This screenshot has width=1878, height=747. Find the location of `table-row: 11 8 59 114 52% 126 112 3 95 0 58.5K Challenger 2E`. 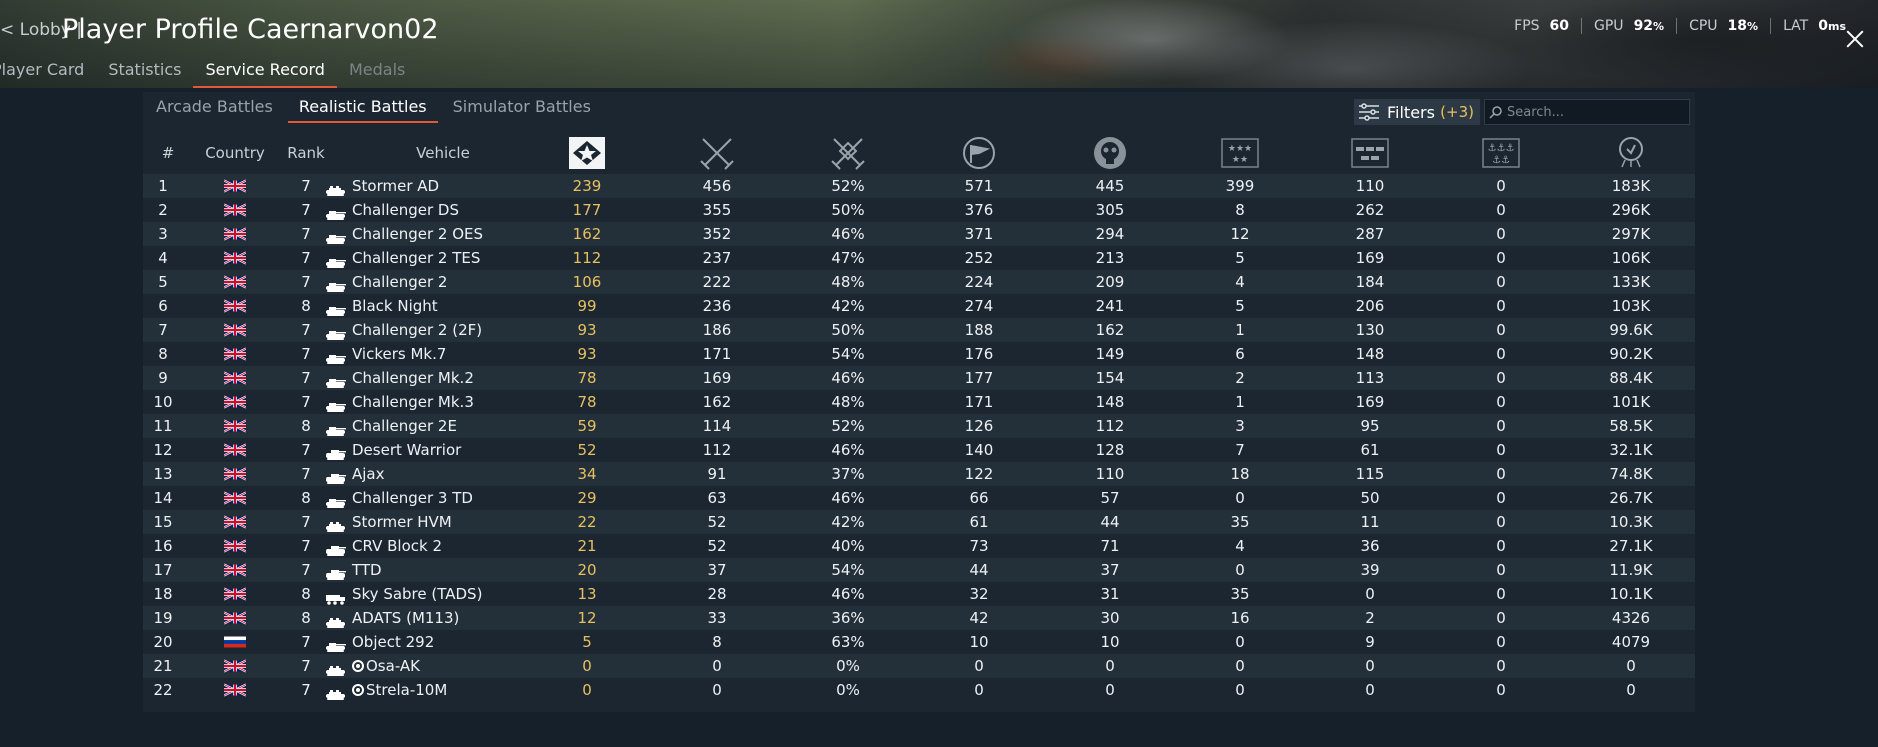

table-row: 11 8 59 114 52% 126 112 3 95 0 58.5K Challenger 2E is located at coordinates (919, 426).